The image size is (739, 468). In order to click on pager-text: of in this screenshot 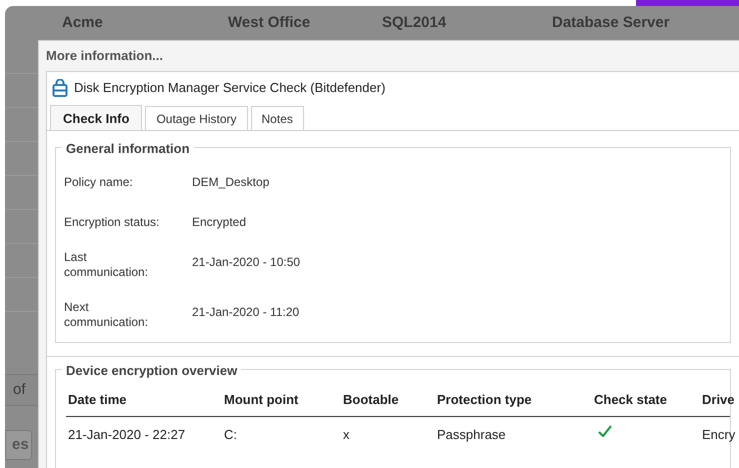, I will do `click(19, 390)`.